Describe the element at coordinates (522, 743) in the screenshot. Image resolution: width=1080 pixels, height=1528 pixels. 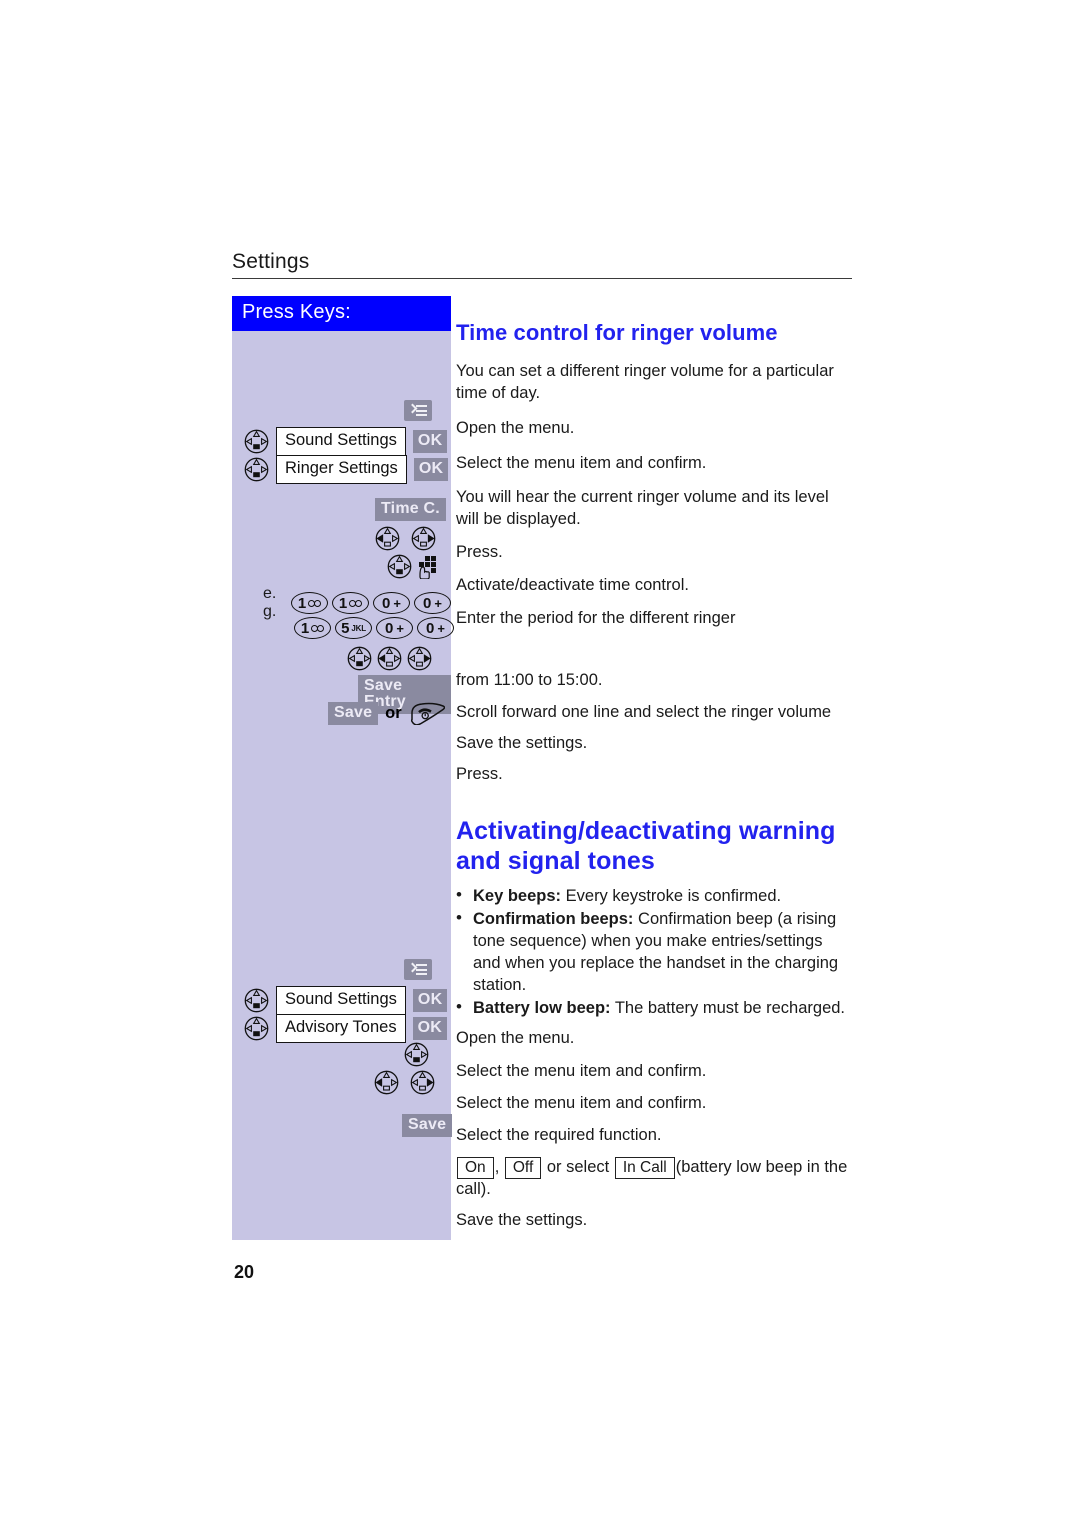
I see `step-save-settings-1: Save the settings.` at that location.